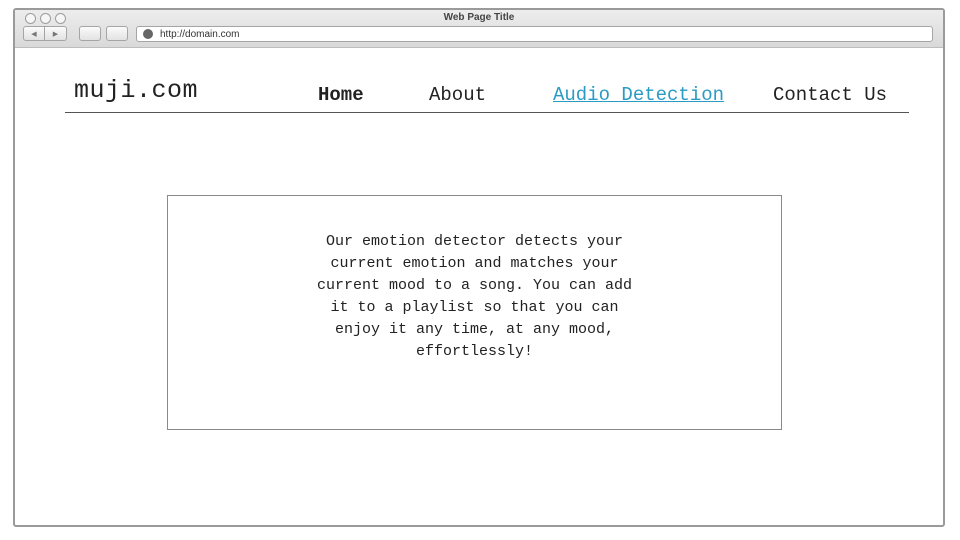 The width and height of the screenshot is (960, 540). I want to click on browser-toolbar: Web Page Title ◀ ▶ http://domain.com, so click(479, 29).